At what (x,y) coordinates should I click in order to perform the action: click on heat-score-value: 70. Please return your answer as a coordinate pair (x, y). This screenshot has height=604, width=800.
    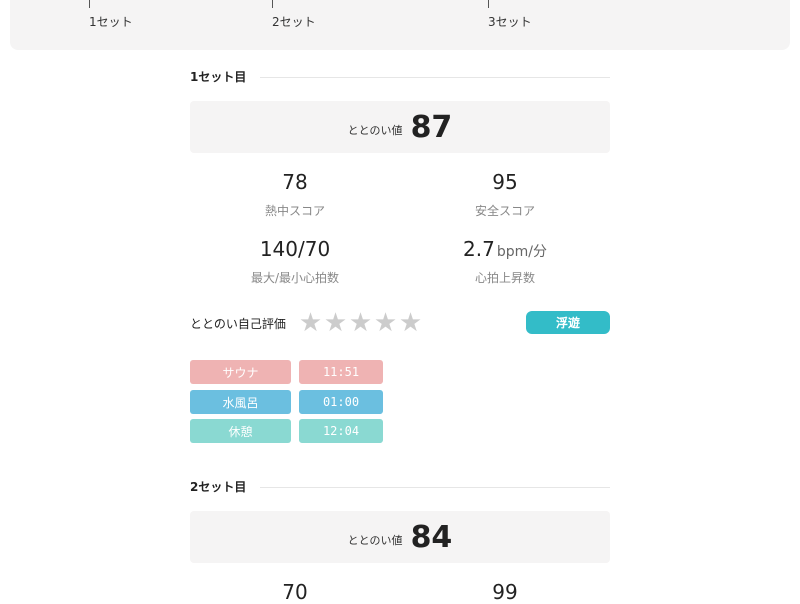
    Looking at the image, I should click on (295, 592).